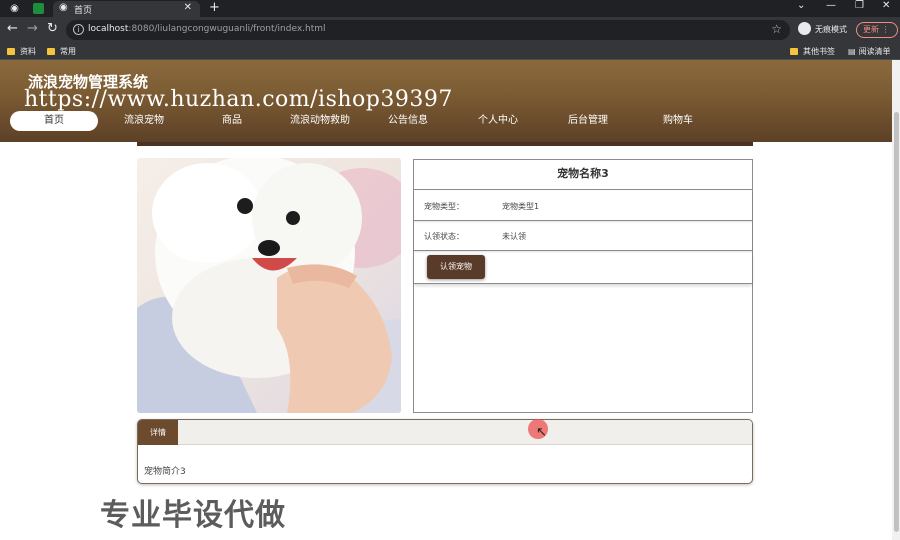 The image size is (900, 540). I want to click on adopt-pet-button: 认领宠物, so click(456, 267).